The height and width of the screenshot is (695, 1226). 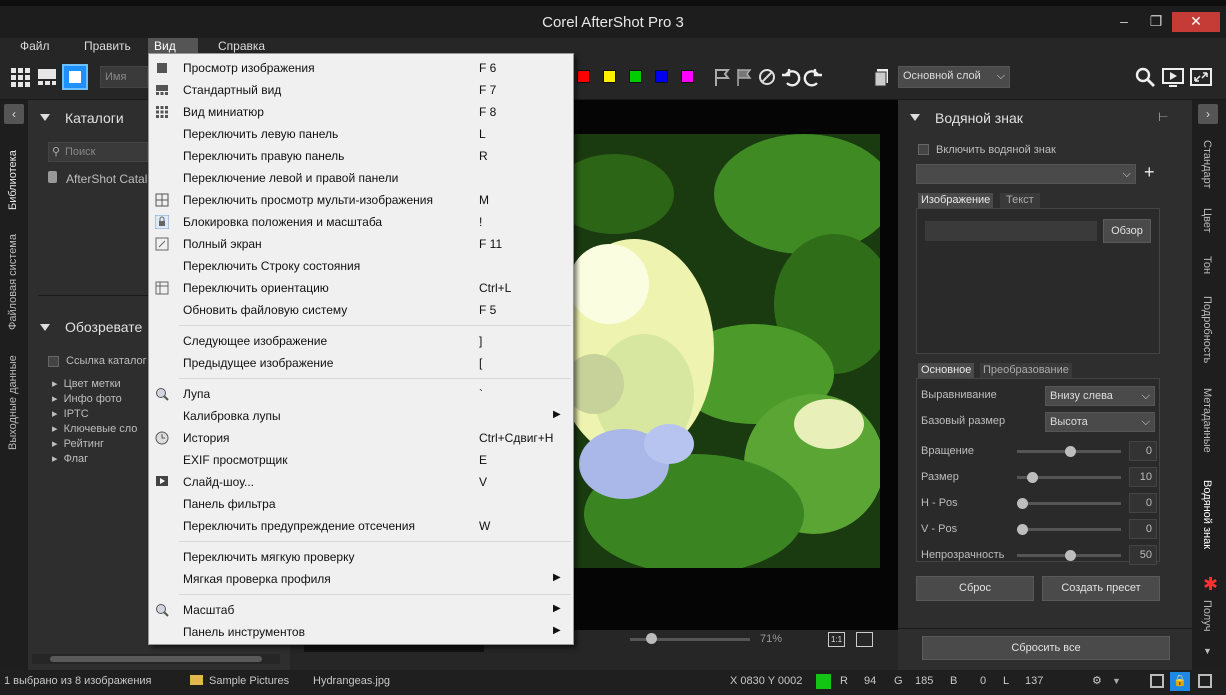 What do you see at coordinates (106, 179) in the screenshot?
I see `catalog-item: AfterShot Catal` at bounding box center [106, 179].